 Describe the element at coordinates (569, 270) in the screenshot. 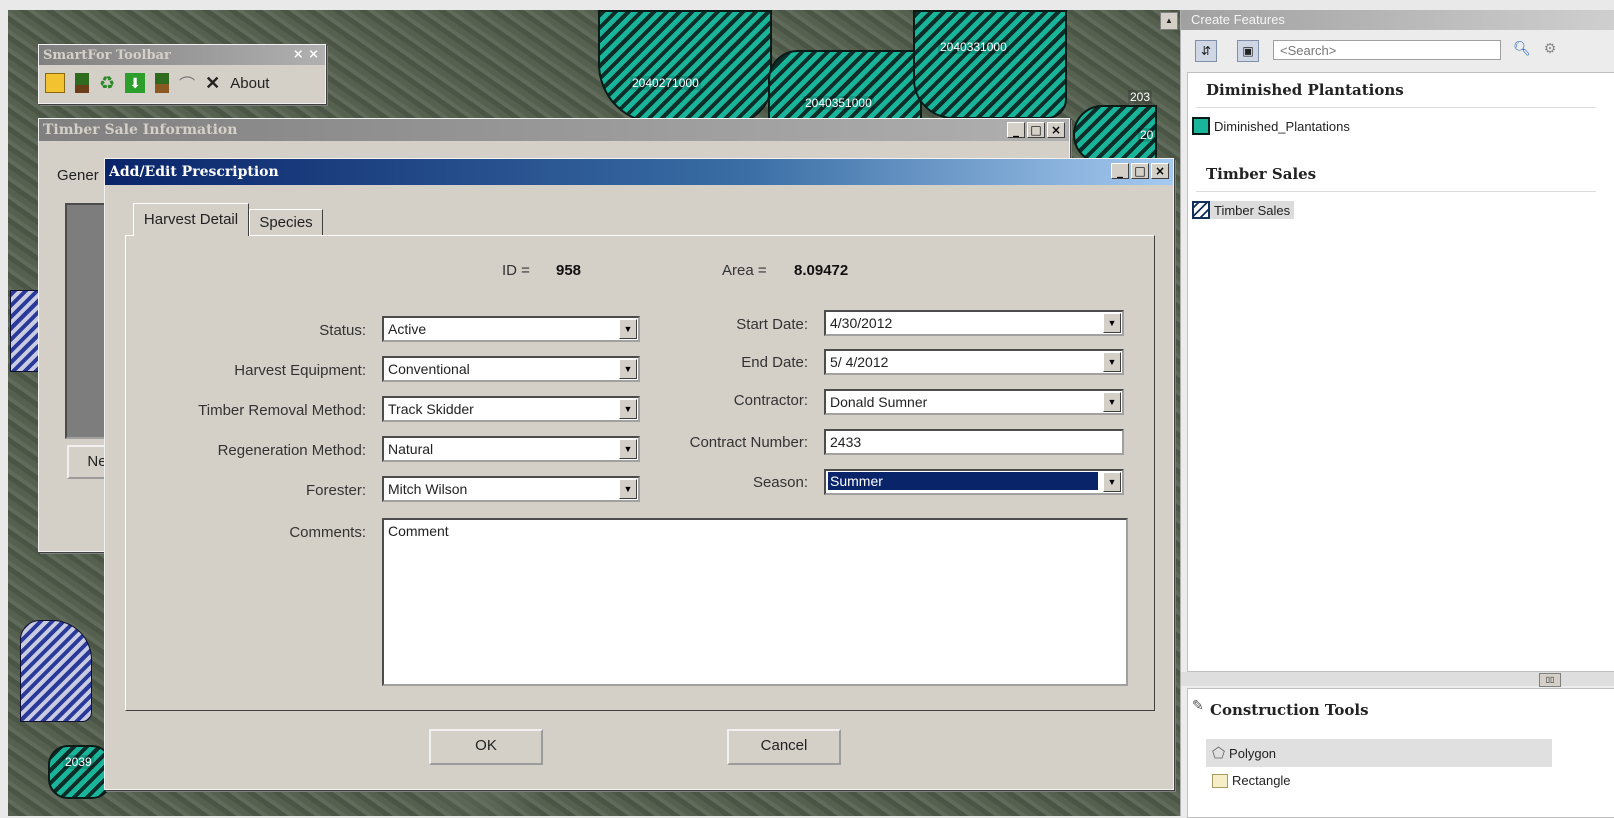

I see `id-value: 958` at that location.